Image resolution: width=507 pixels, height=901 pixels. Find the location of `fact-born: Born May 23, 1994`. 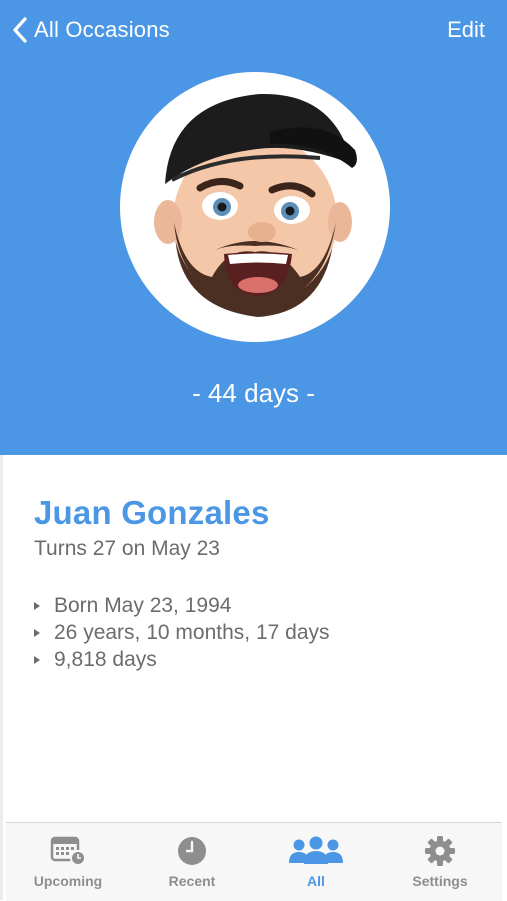

fact-born: Born May 23, 1994 is located at coordinates (143, 605).